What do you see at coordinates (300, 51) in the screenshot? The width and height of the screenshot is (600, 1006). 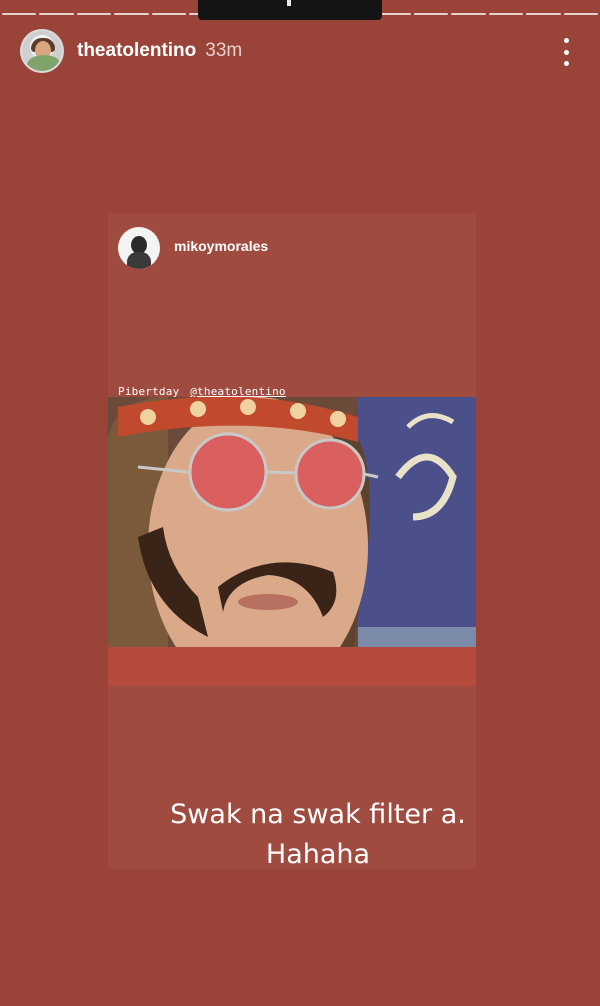 I see `story-header: theatolentino 33m` at bounding box center [300, 51].